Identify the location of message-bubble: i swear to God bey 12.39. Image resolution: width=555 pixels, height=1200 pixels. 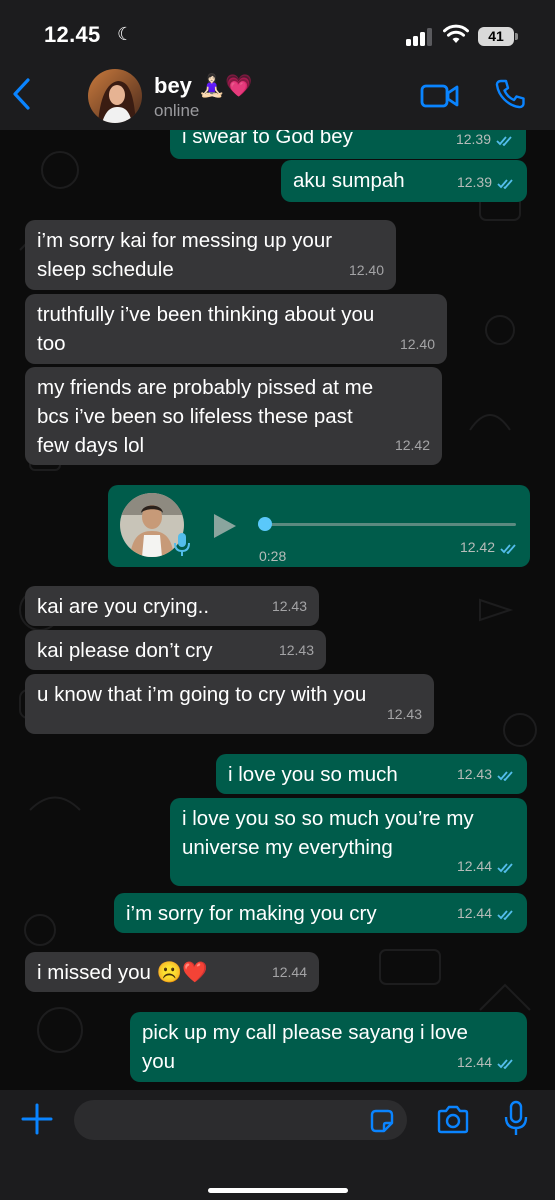
(348, 144).